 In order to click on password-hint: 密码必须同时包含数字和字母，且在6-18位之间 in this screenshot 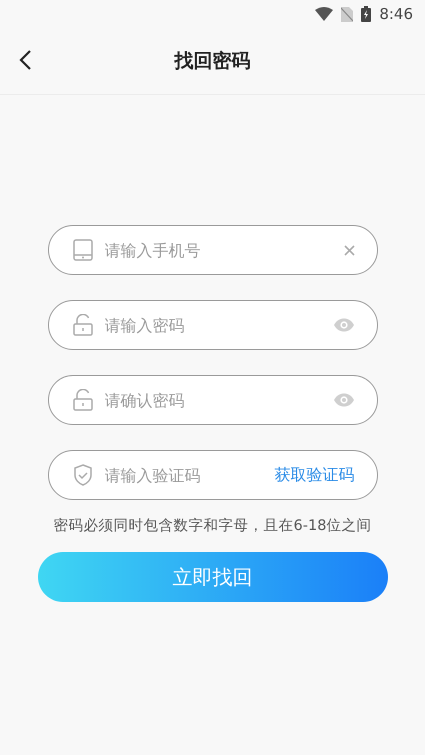, I will do `click(212, 525)`.